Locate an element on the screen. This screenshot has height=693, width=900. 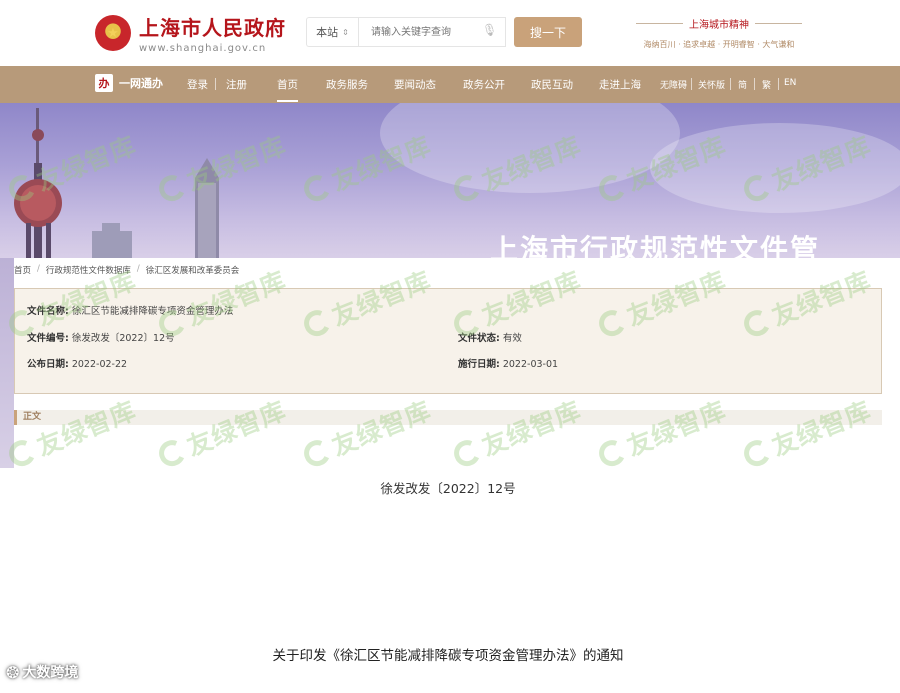
corner-watermark: ❂ 大数跨境 is located at coordinates (42, 672).